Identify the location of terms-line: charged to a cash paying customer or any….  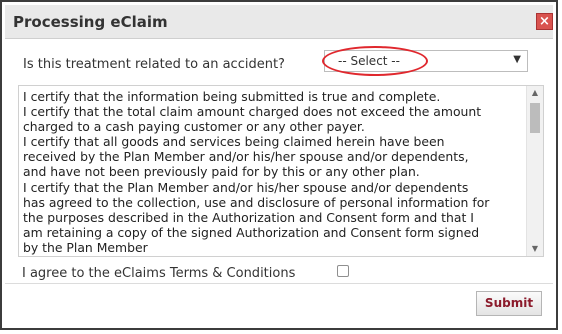
(194, 127).